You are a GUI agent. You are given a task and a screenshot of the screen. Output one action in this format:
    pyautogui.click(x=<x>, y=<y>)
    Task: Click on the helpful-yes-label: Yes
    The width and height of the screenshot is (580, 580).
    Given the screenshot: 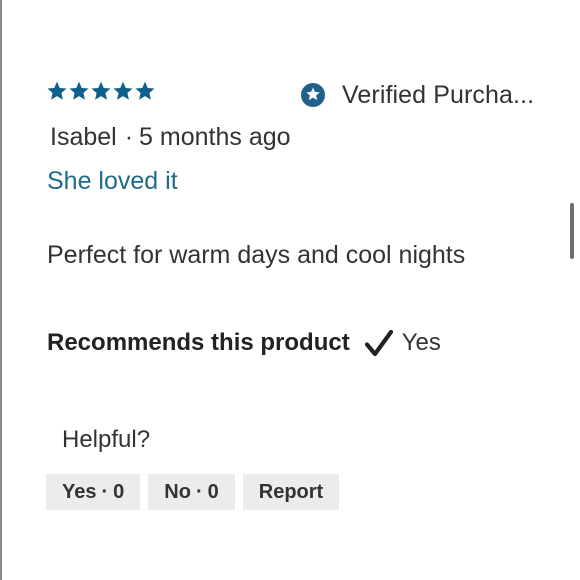 What is the action you would take?
    pyautogui.click(x=79, y=491)
    